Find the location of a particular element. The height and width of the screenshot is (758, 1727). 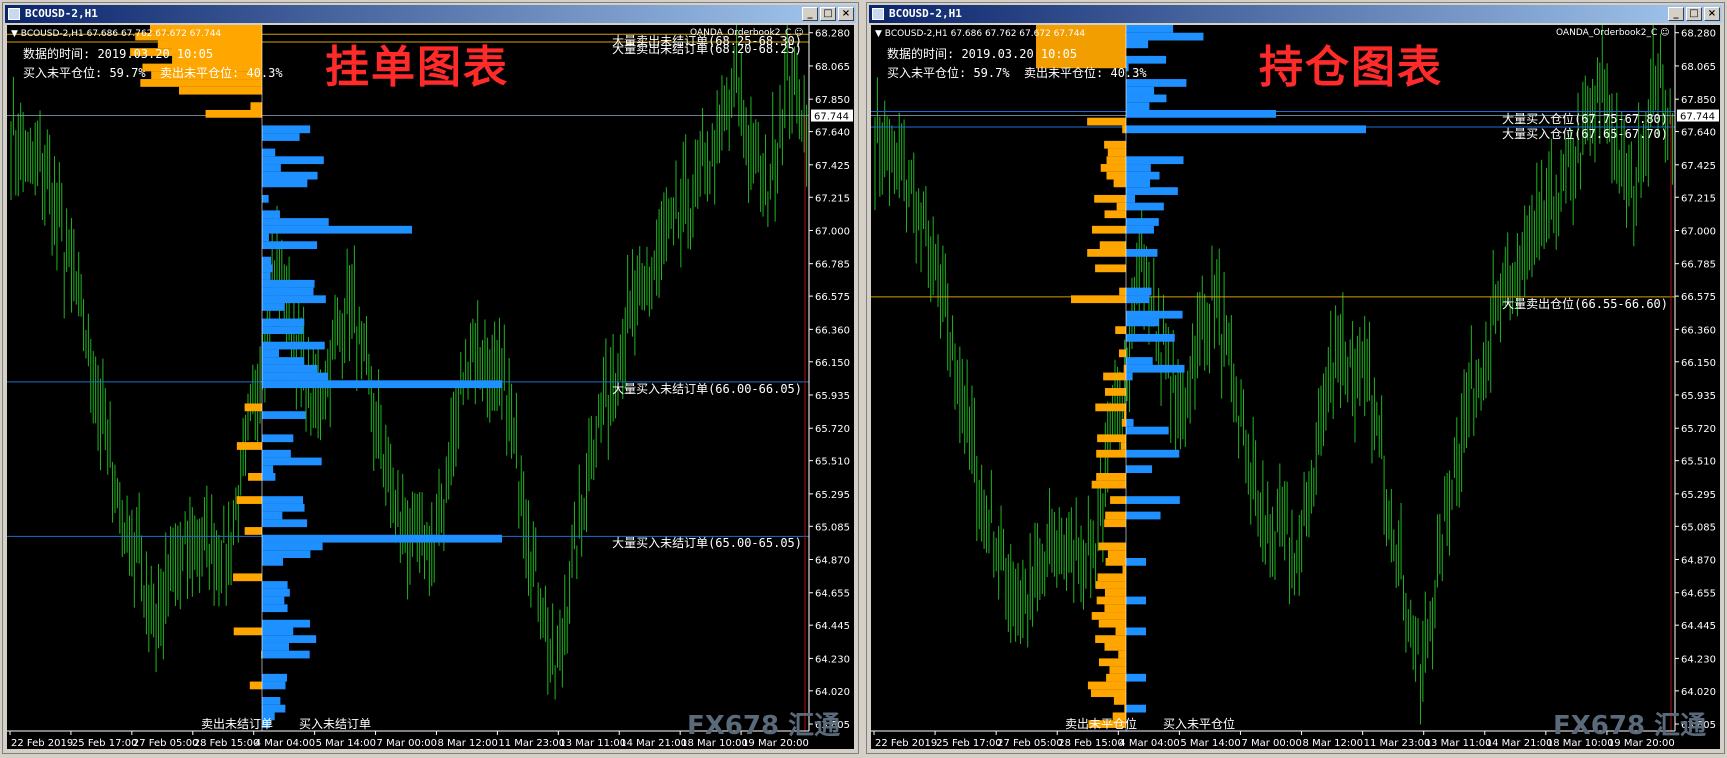

time-tick-label: 8 Mar 12:00 is located at coordinates (1333, 743).